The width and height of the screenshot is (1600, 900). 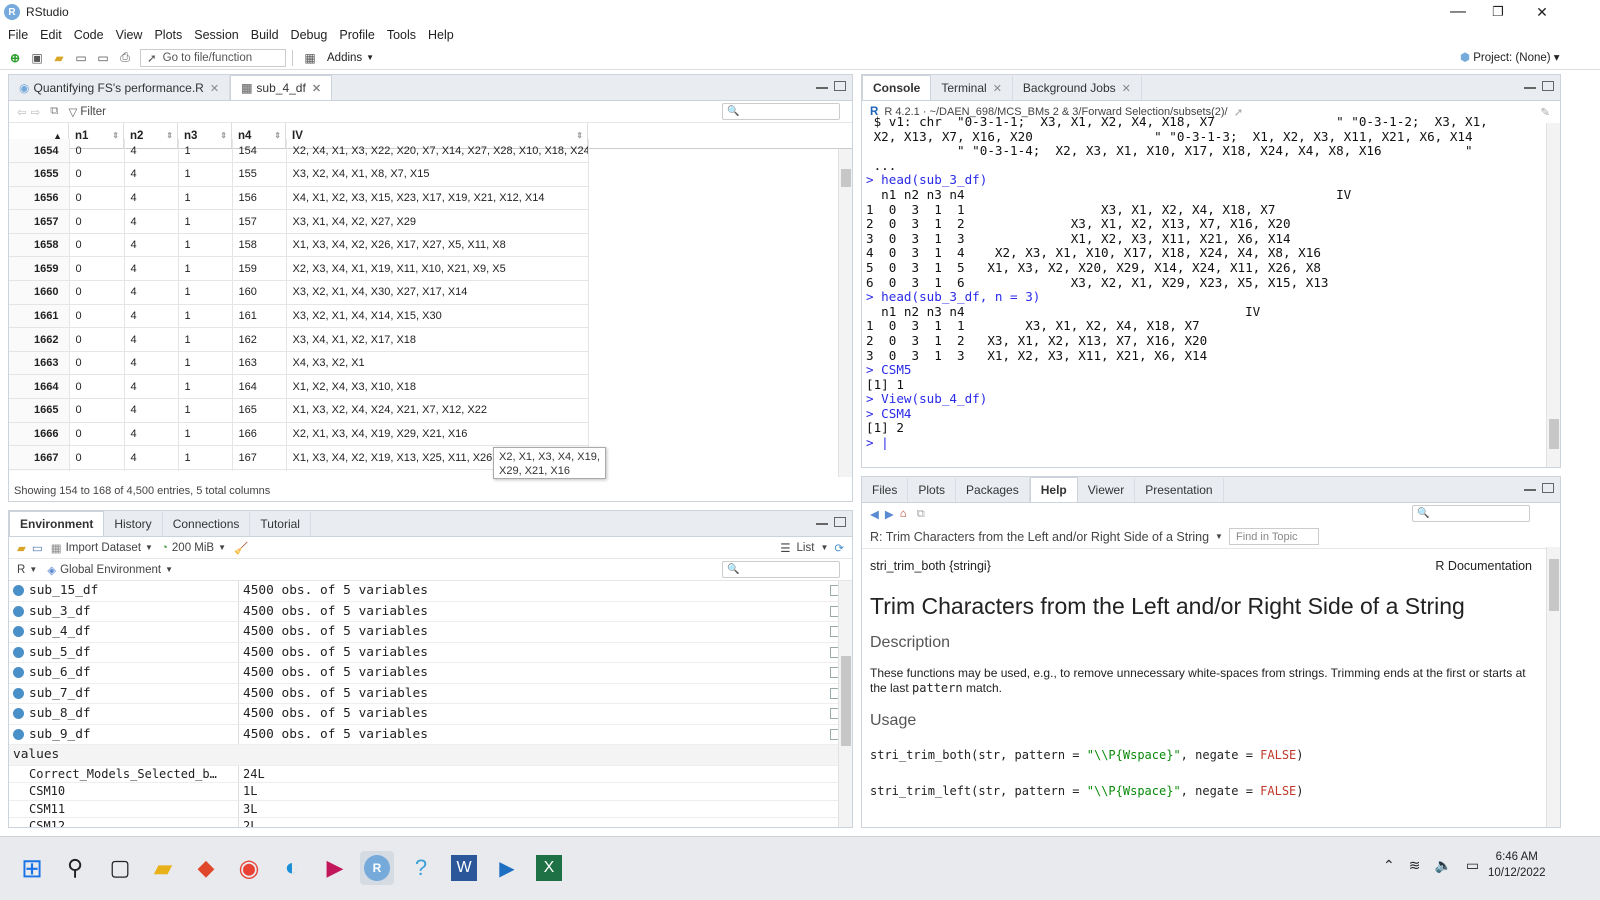 What do you see at coordinates (120, 868) in the screenshot?
I see `task-view-icon: ▢` at bounding box center [120, 868].